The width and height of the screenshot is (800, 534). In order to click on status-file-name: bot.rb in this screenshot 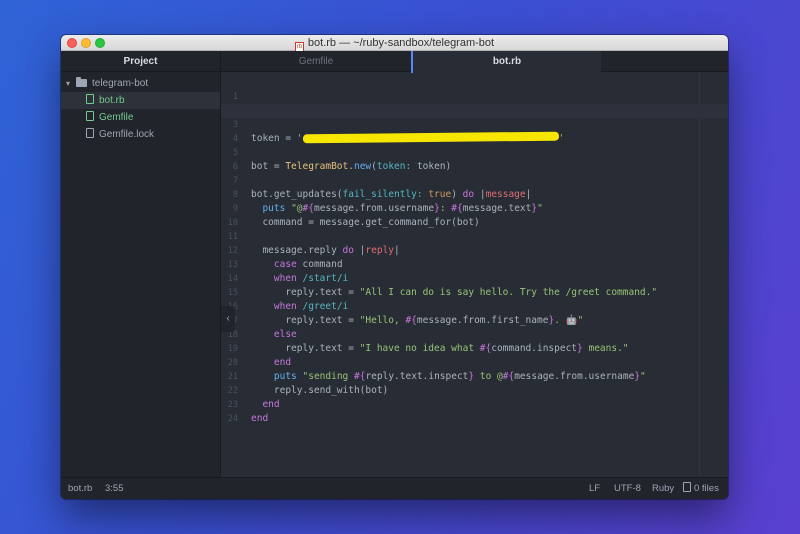, I will do `click(80, 488)`.